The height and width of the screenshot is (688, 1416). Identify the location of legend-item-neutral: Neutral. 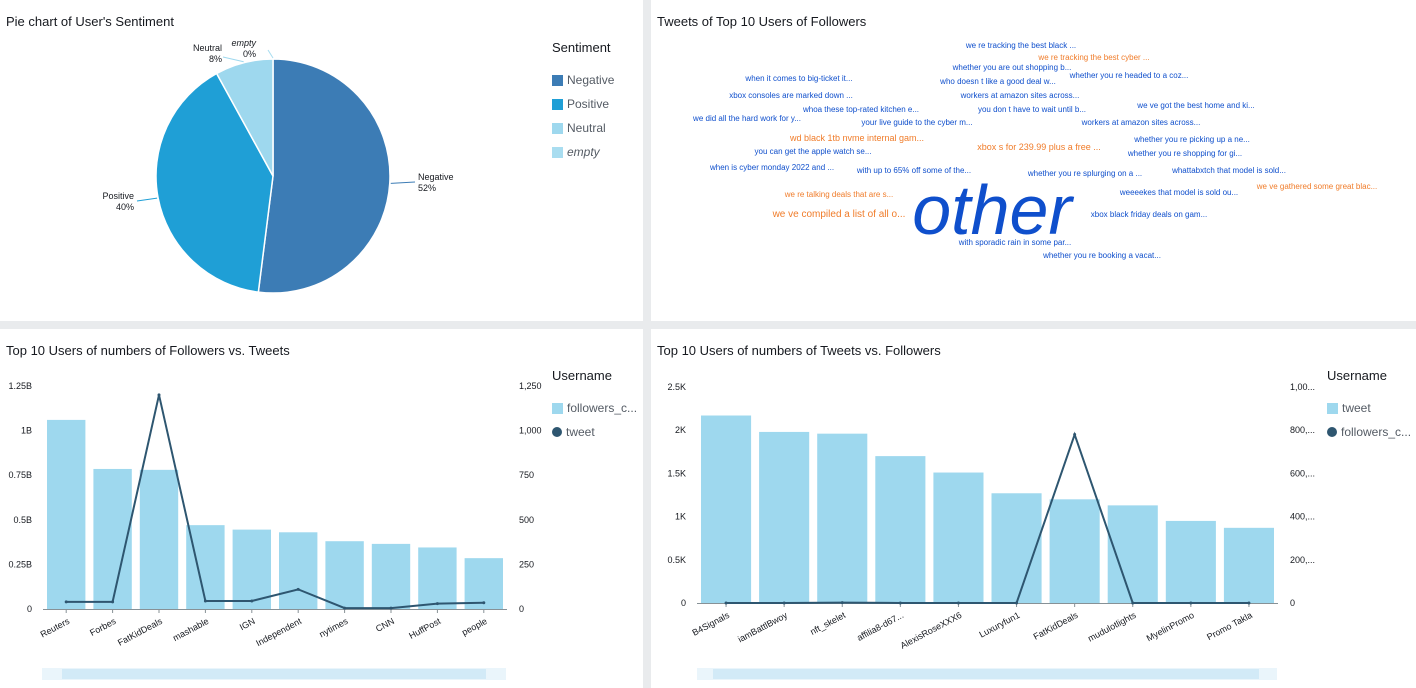
(583, 128).